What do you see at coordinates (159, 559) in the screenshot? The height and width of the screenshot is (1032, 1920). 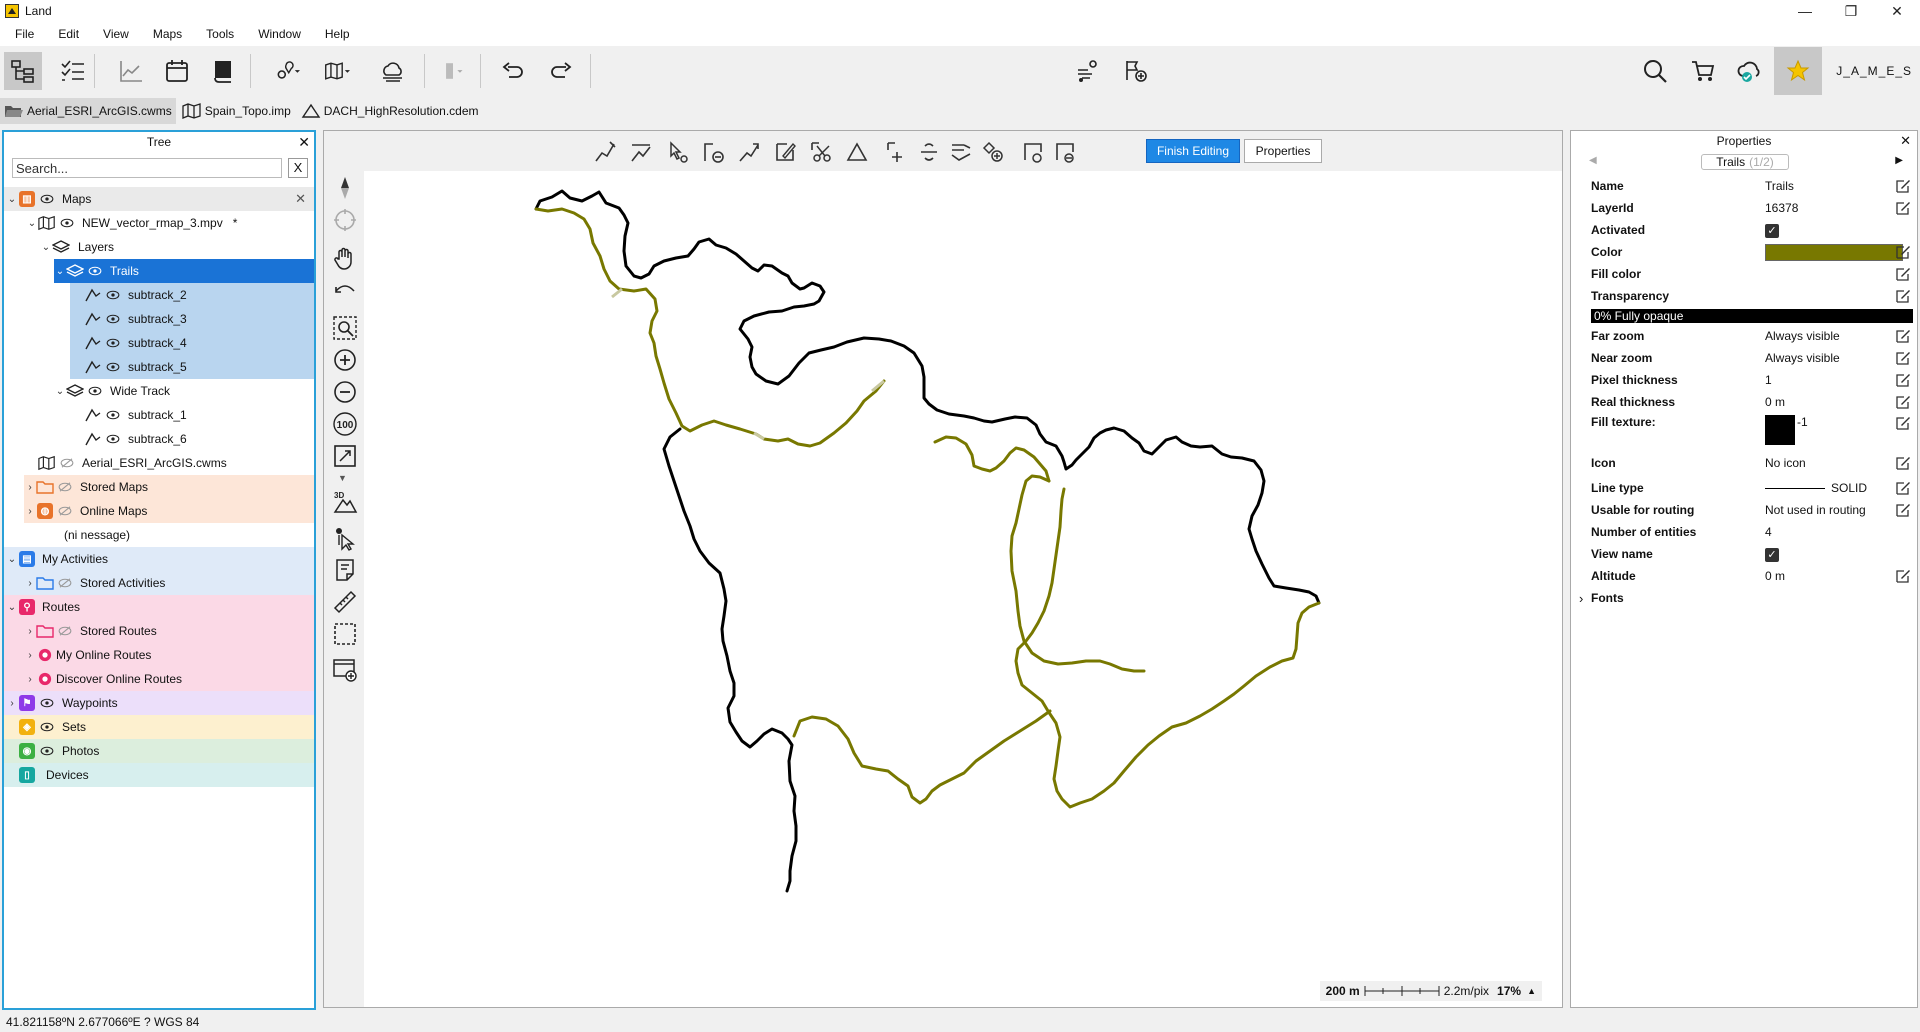 I see `tree-row-my-activities: ⌄ ▤ My Activities` at bounding box center [159, 559].